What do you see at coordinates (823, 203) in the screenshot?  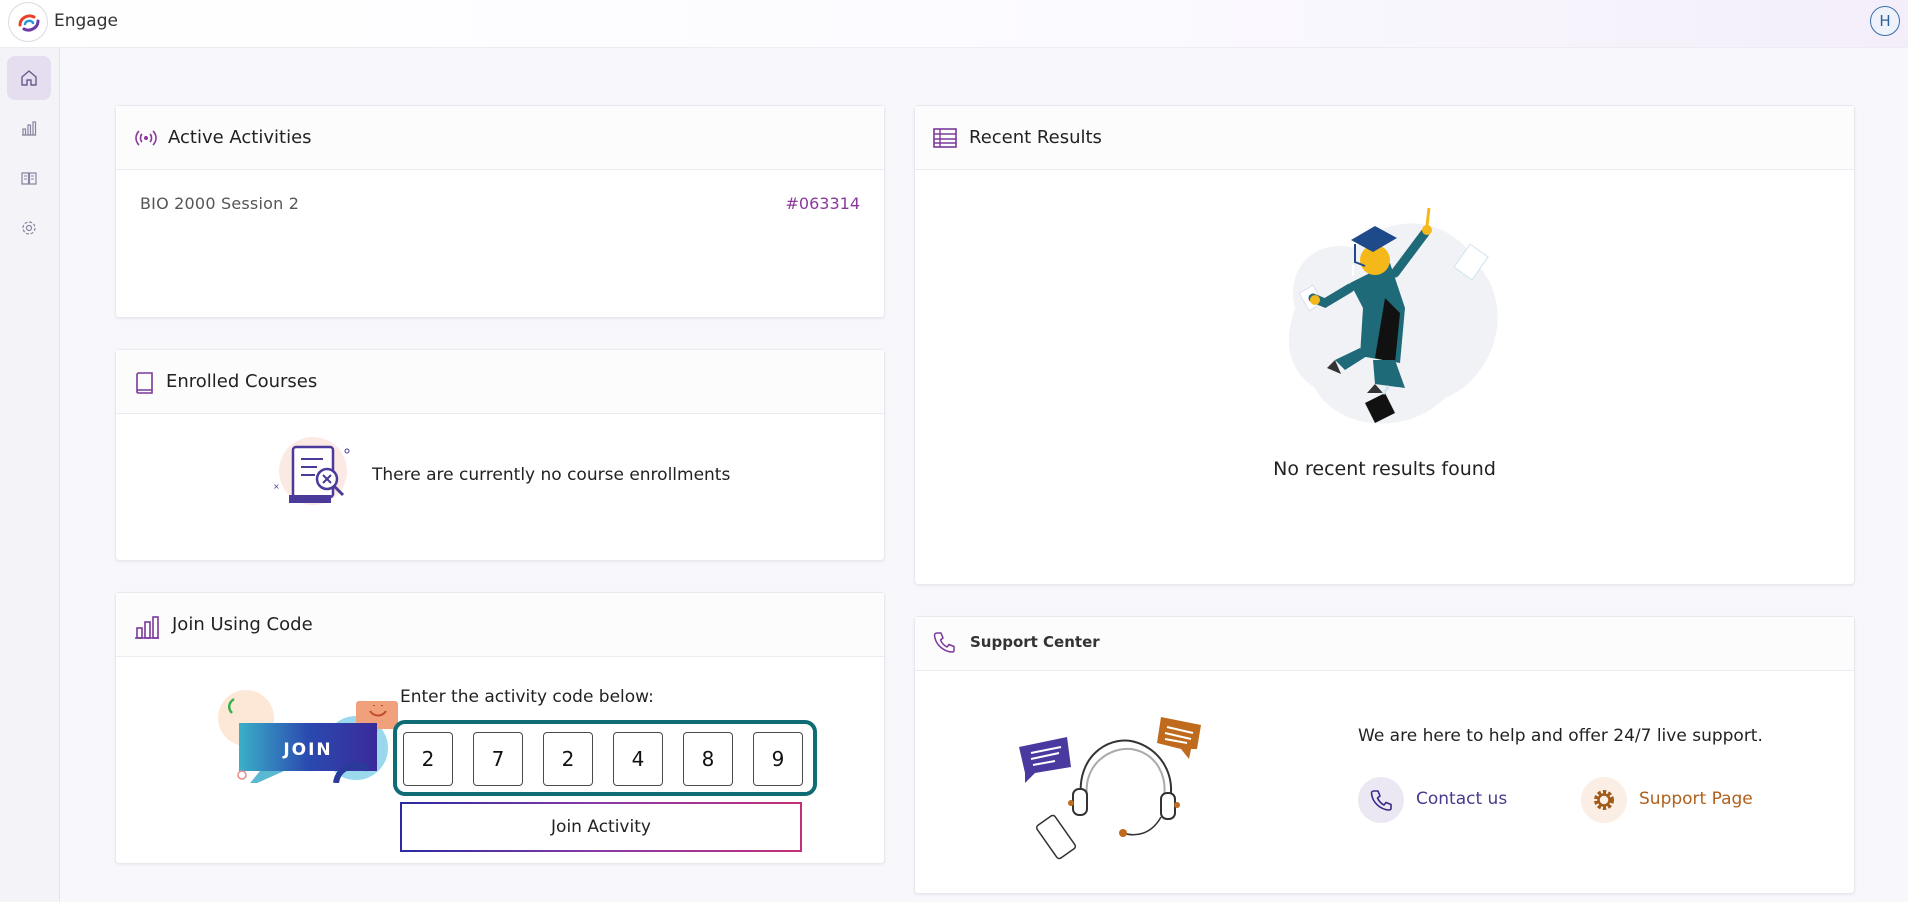 I see `activity-code: #063314` at bounding box center [823, 203].